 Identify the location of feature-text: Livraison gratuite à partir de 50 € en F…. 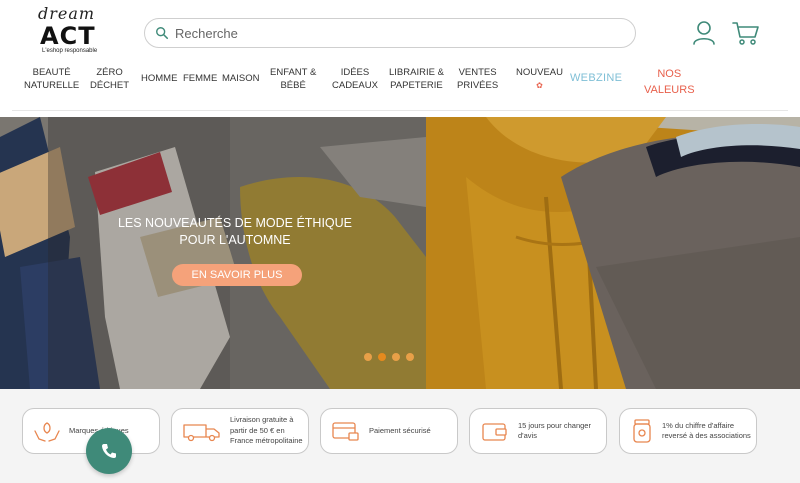
(266, 430).